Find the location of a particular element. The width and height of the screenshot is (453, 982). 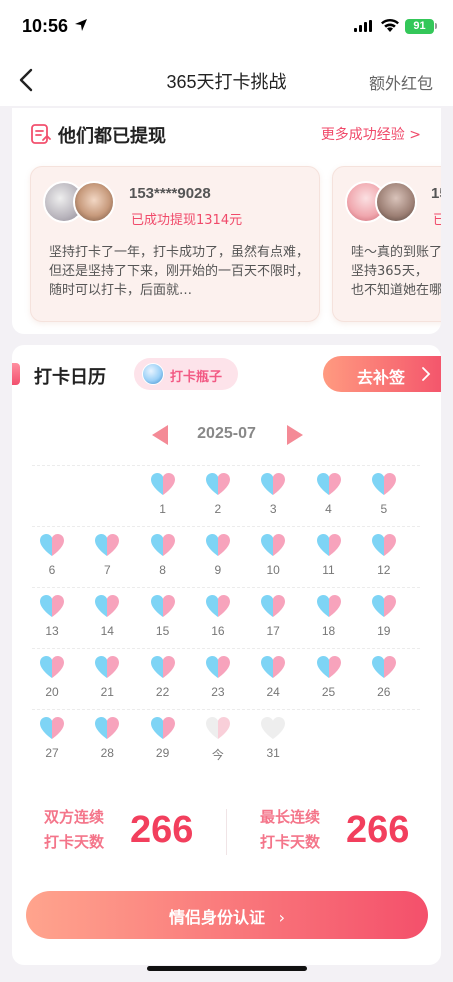

calendar-day-label: 31 is located at coordinates (273, 753).